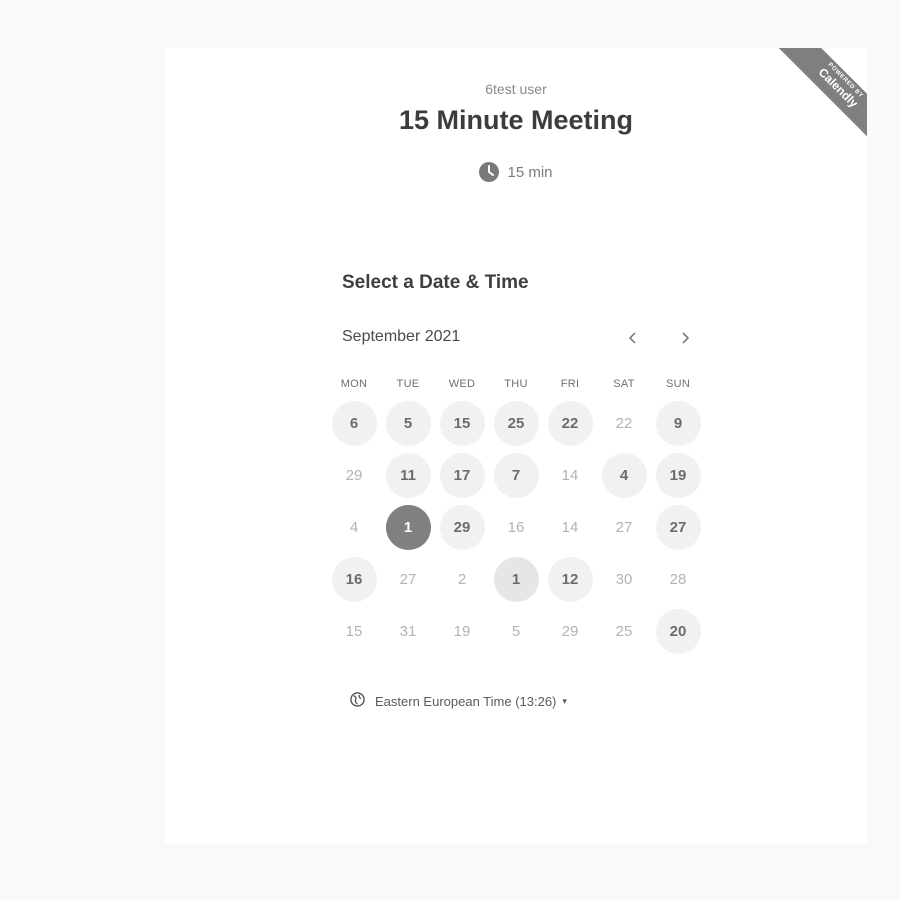 Image resolution: width=900 pixels, height=900 pixels. I want to click on unavailable-date: 15, so click(354, 631).